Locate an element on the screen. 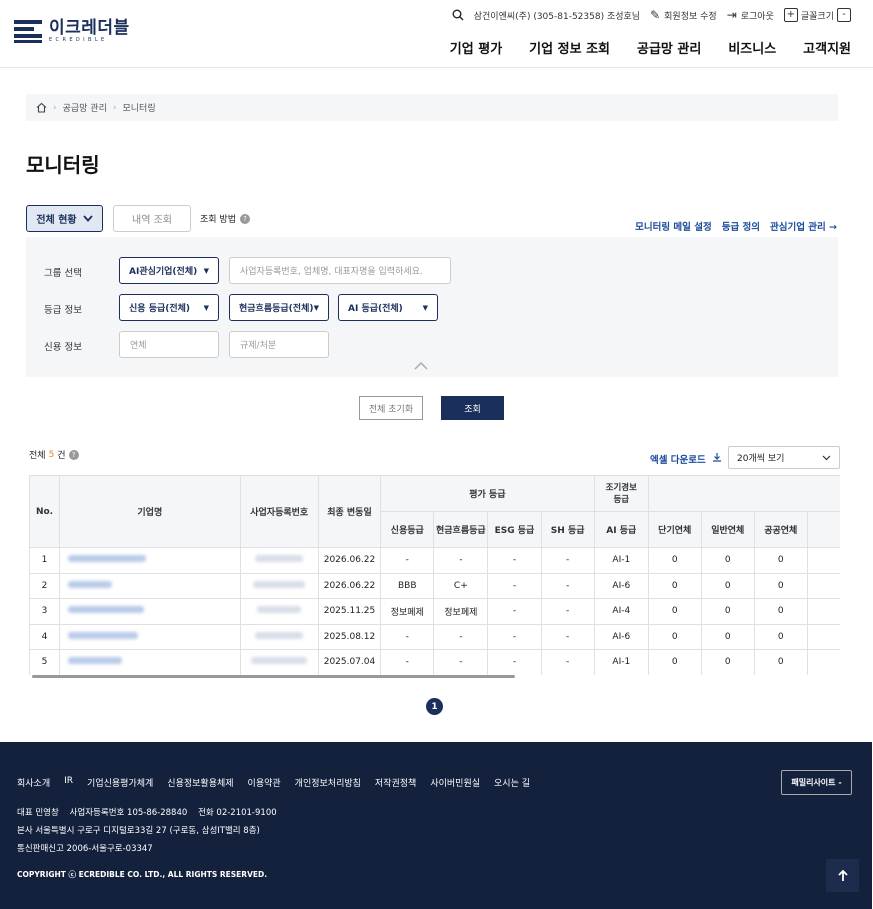  footer-link: 오시는 길 is located at coordinates (512, 782).